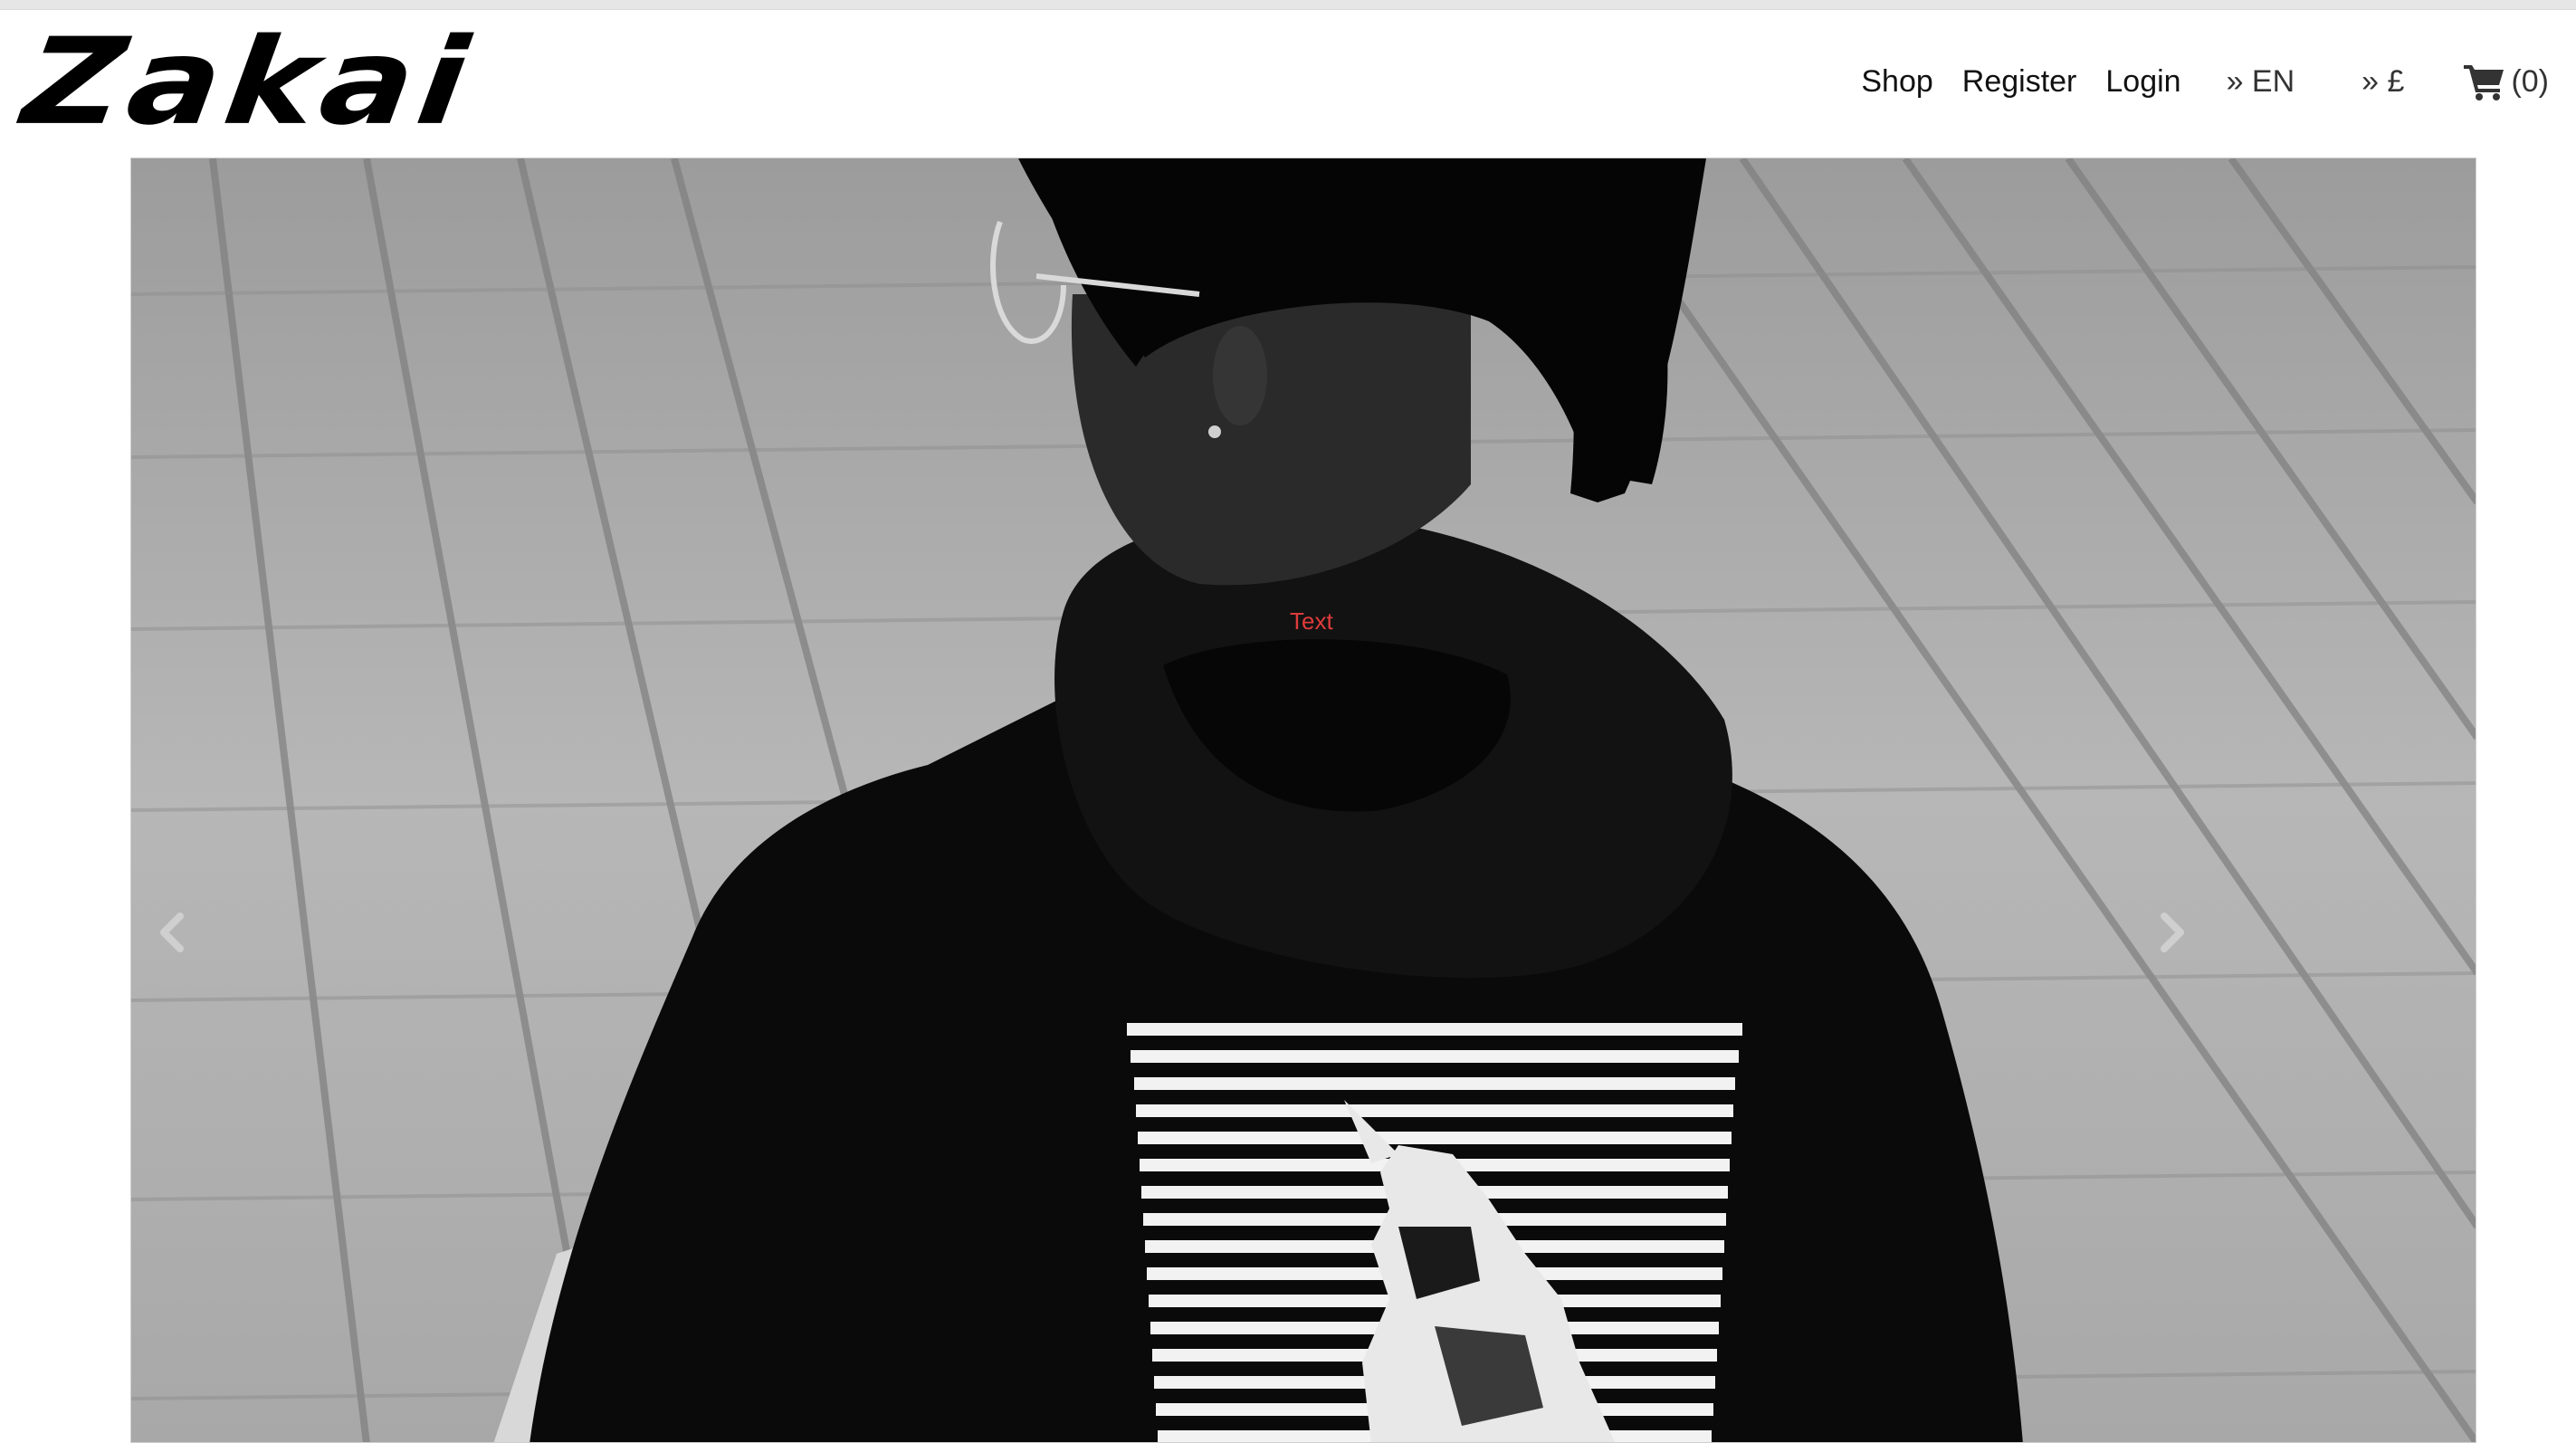  I want to click on chevron-right-icon, so click(2173, 932).